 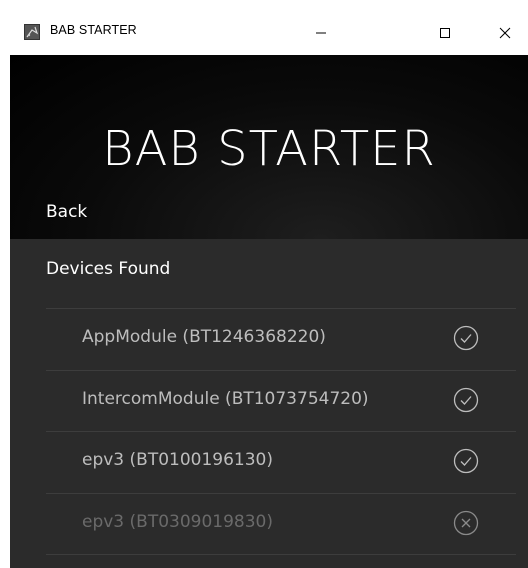 I want to click on device-row-epv3-2: epv3 (BT0309019830), so click(x=269, y=524).